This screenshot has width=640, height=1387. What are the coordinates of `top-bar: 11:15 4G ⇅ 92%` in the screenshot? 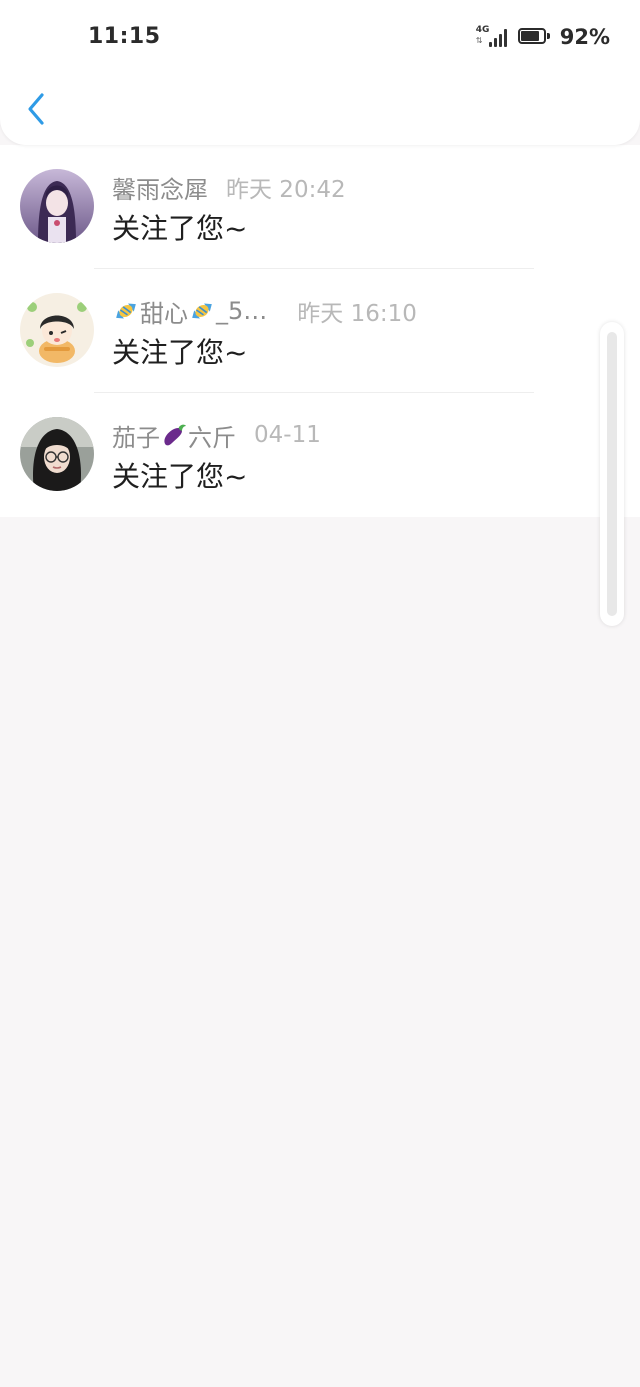 It's located at (320, 72).